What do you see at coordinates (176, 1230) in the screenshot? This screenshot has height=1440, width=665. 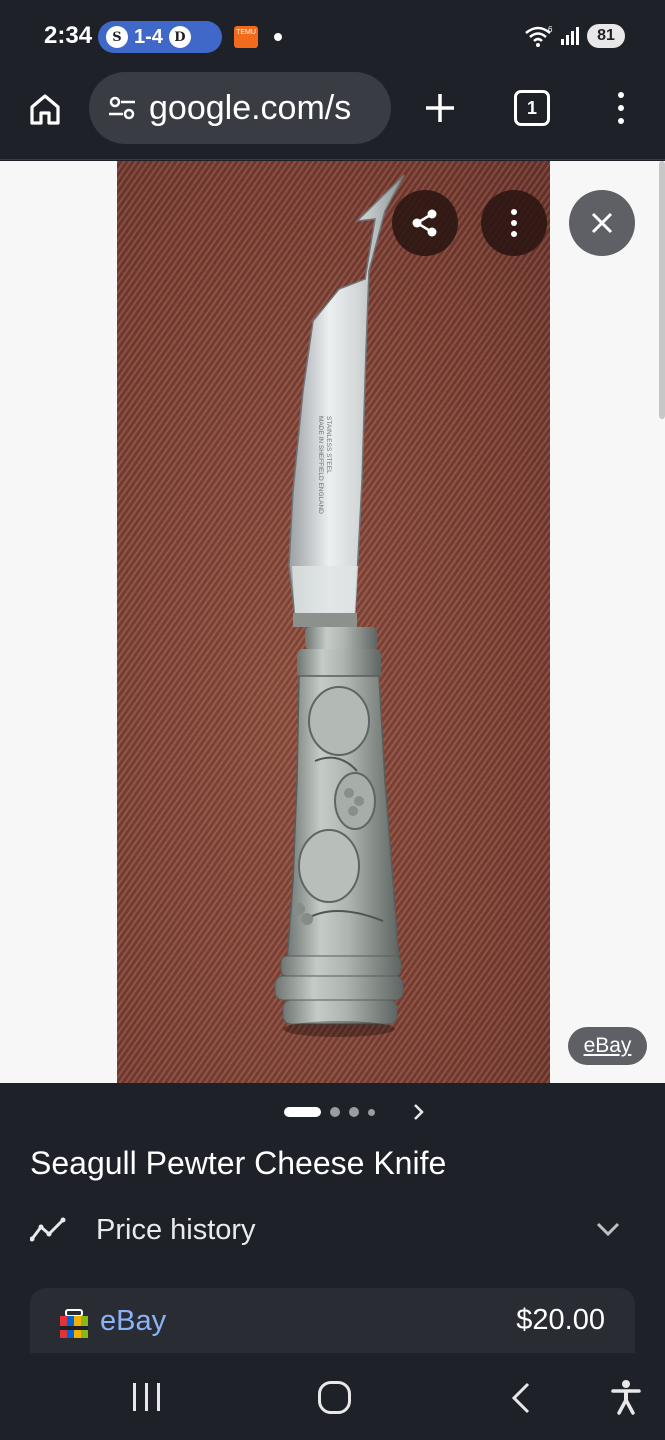 I see `price-history-label: Price history` at bounding box center [176, 1230].